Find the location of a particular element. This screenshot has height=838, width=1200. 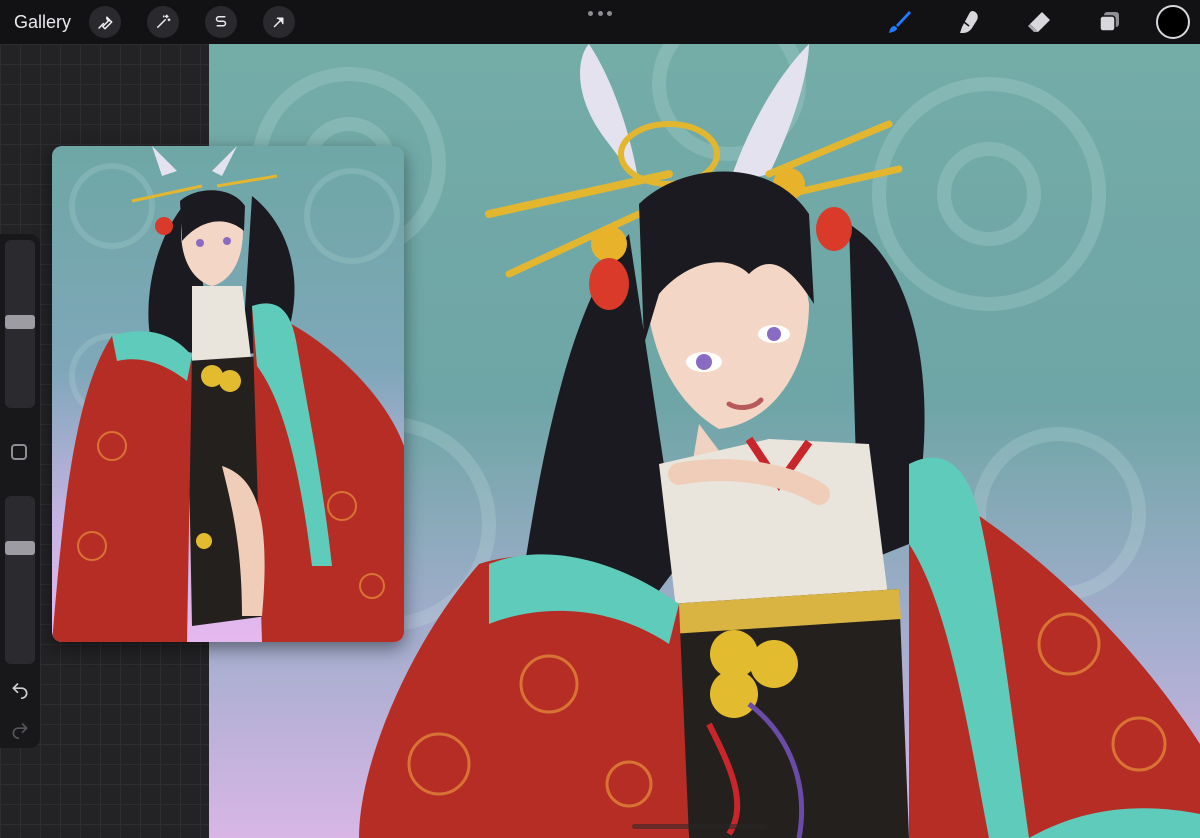

home-indicator is located at coordinates (700, 826).